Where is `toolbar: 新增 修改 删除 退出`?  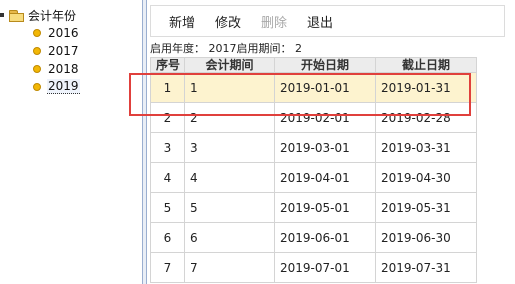 toolbar: 新增 修改 删除 退出 is located at coordinates (327, 21).